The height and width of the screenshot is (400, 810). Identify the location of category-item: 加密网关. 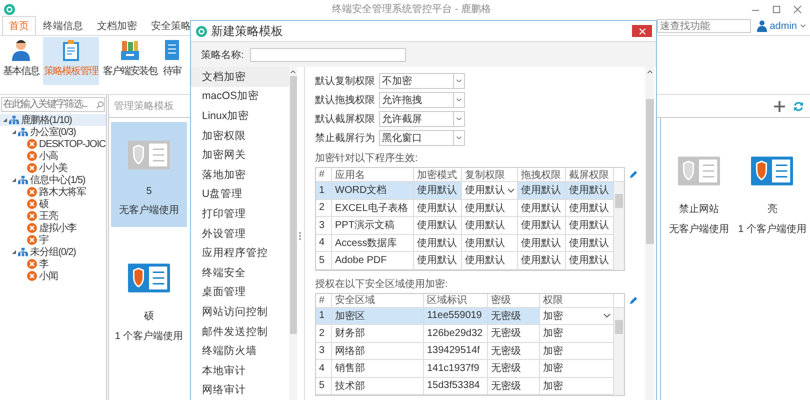
(240, 155).